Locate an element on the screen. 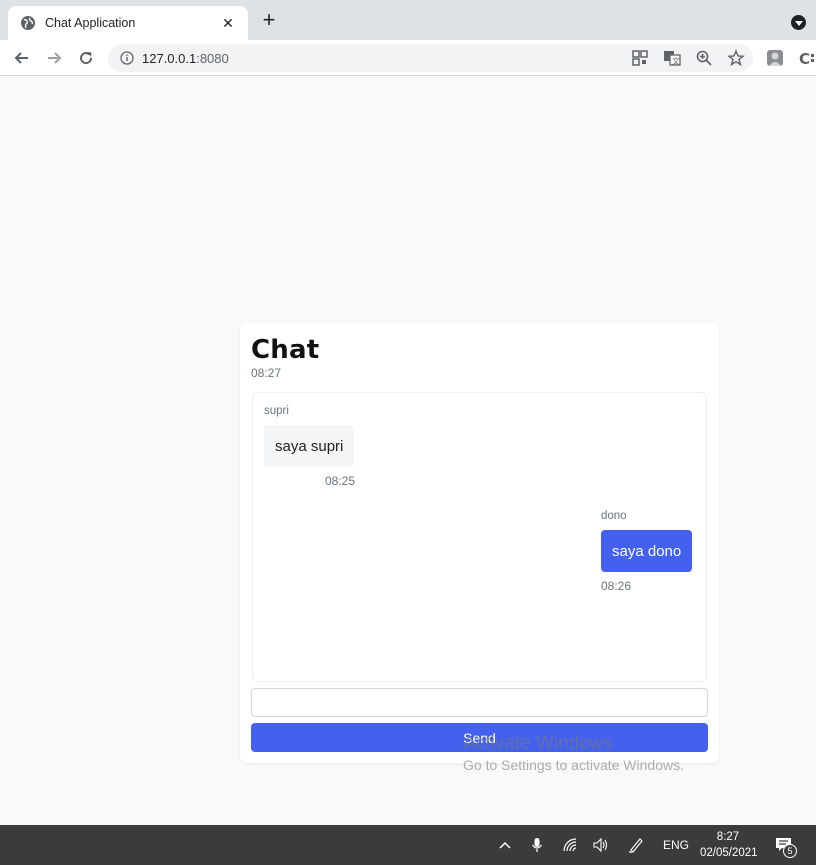 The image size is (816, 865). translate-icon: 文 is located at coordinates (672, 58).